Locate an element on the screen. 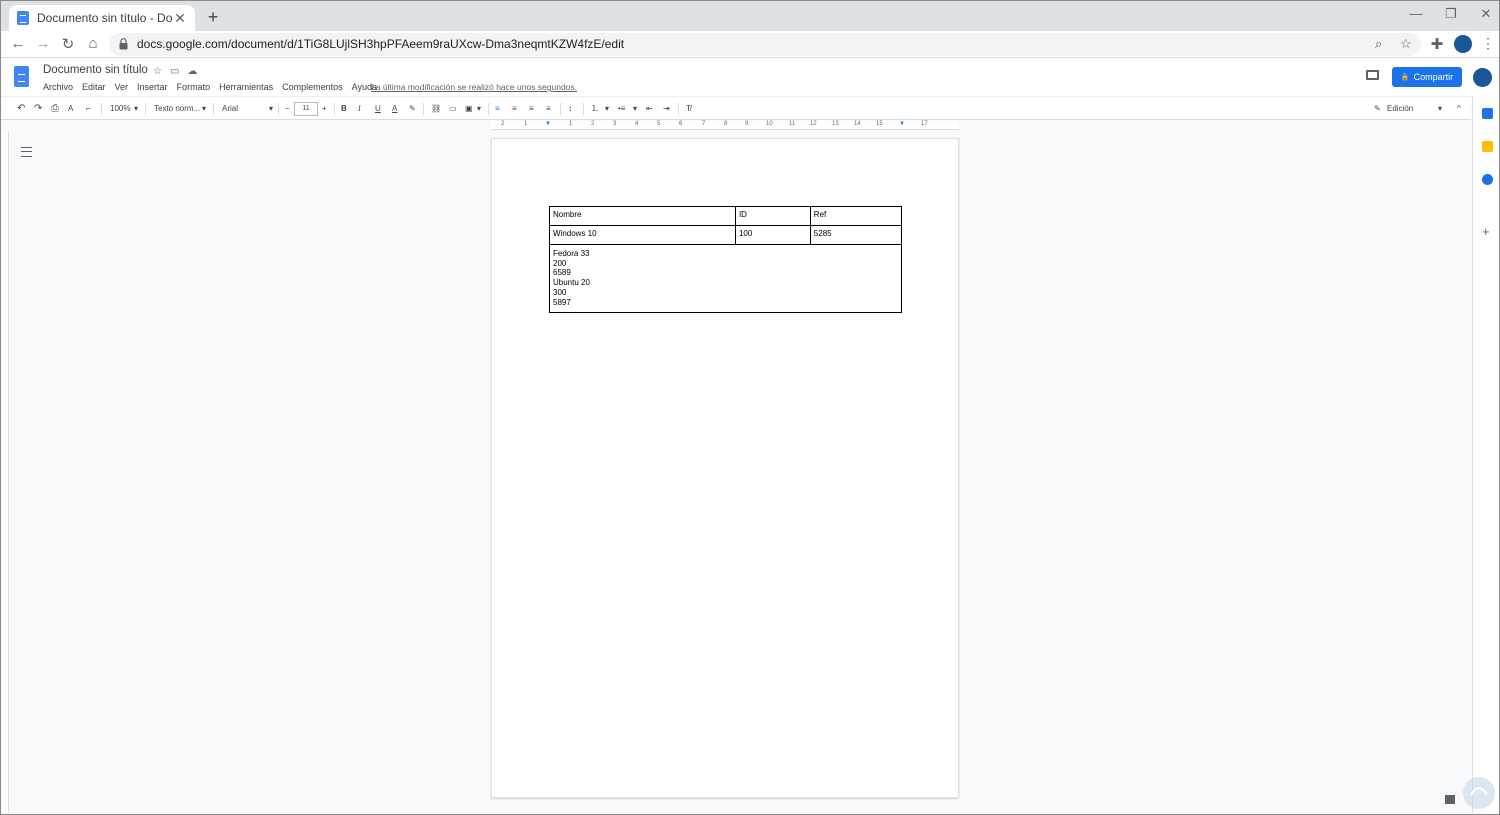 This screenshot has height=815, width=1500. browser-menu-icon: ⋮ is located at coordinates (1488, 43).